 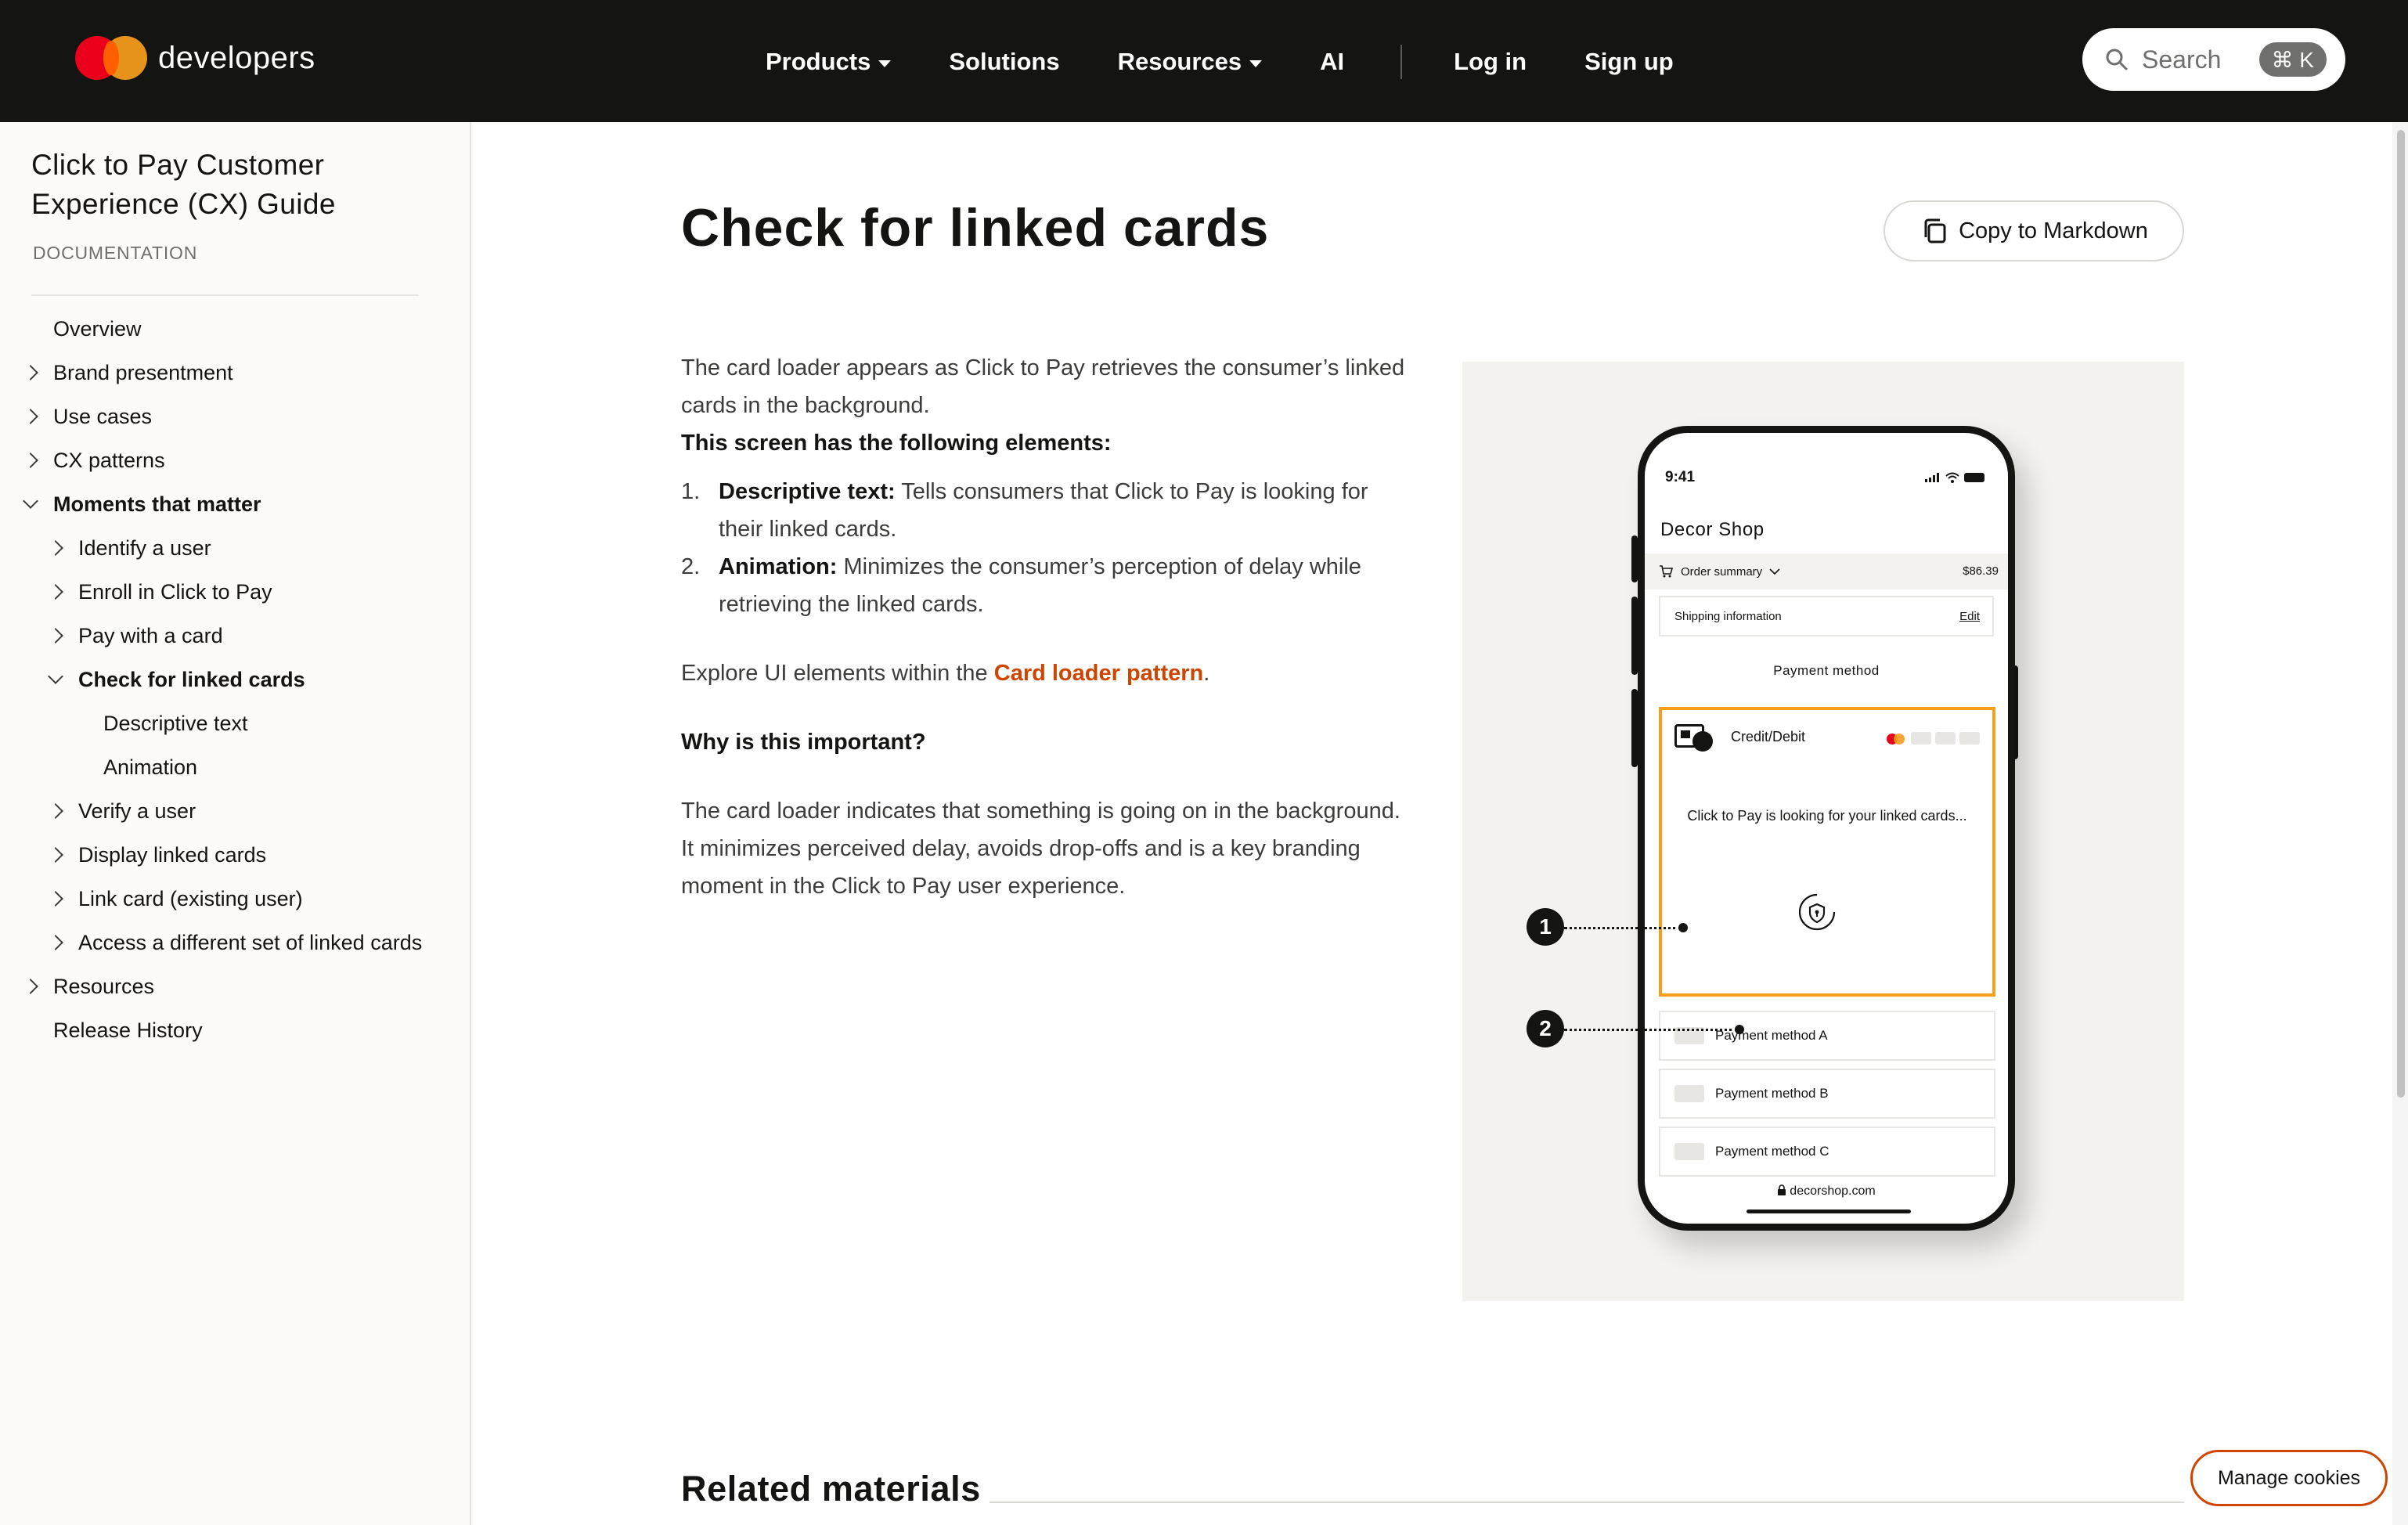 I want to click on payment-method-label: Payment method B, so click(x=1772, y=1093).